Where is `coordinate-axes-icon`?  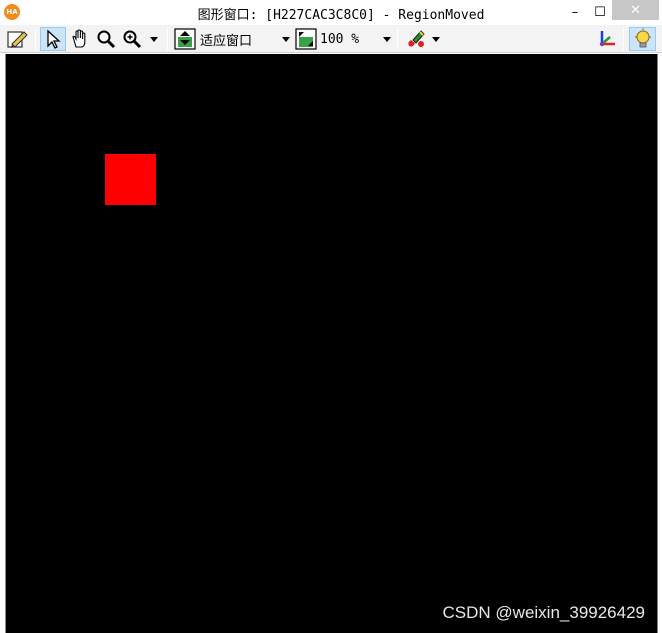
coordinate-axes-icon is located at coordinates (607, 39).